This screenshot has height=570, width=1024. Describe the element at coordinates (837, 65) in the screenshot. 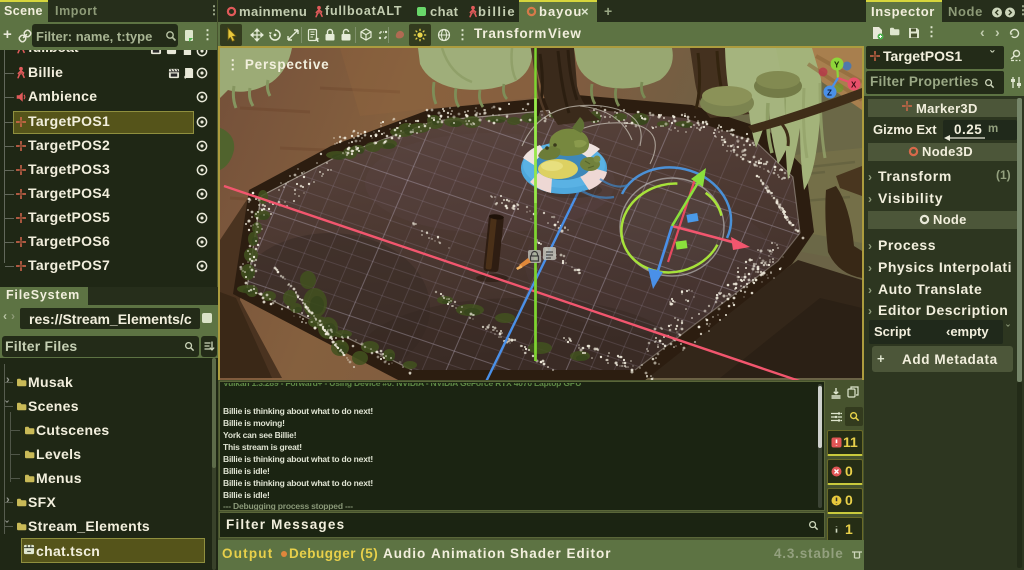

I see `svg-text: Y` at that location.